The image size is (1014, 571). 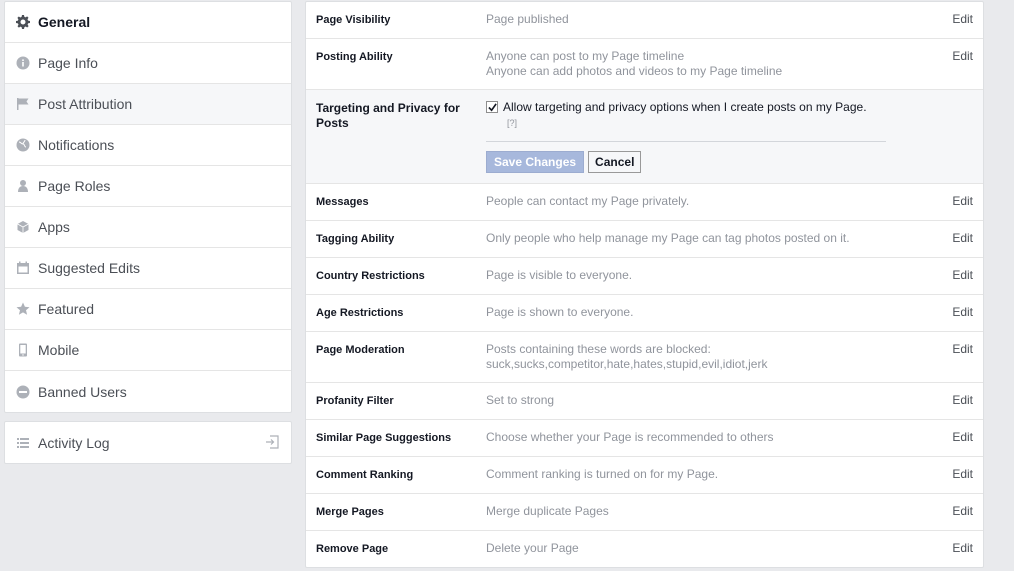 What do you see at coordinates (23, 443) in the screenshot?
I see `list-icon` at bounding box center [23, 443].